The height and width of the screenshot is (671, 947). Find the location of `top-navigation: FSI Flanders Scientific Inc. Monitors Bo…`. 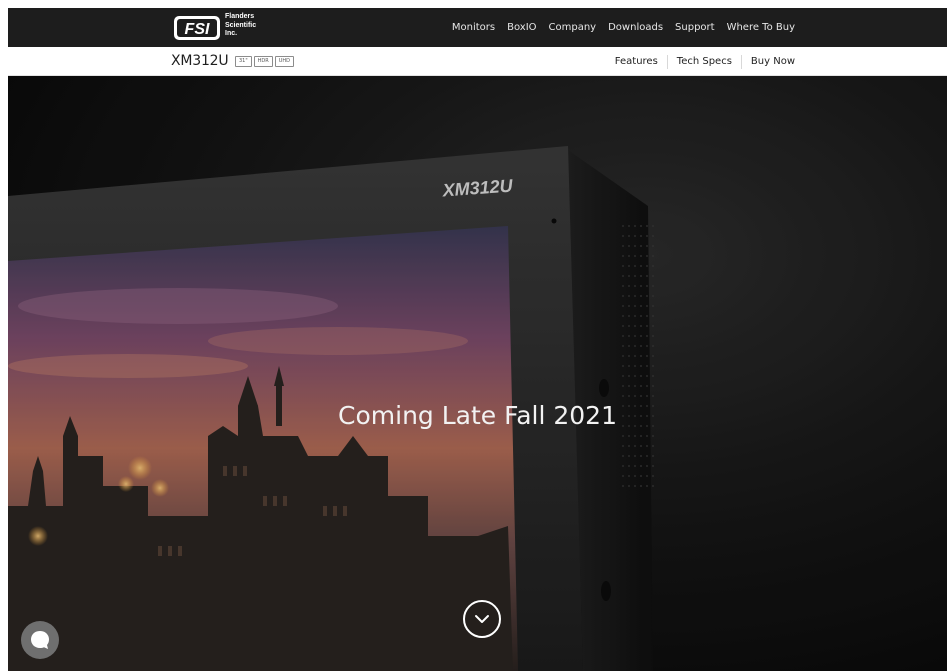

top-navigation: FSI Flanders Scientific Inc. Monitors Bo… is located at coordinates (477, 27).